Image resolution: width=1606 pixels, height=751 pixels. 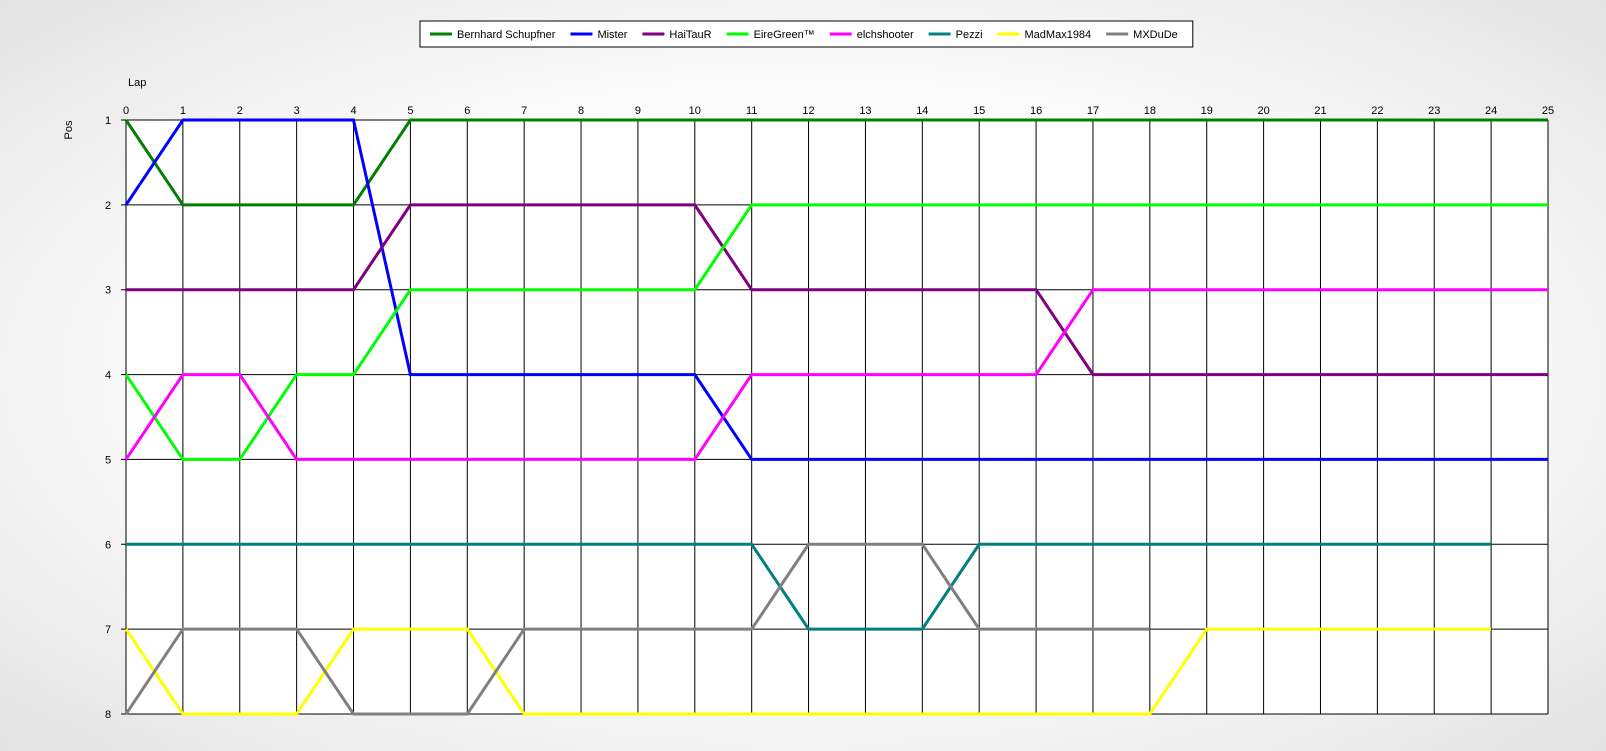 What do you see at coordinates (108, 715) in the screenshot?
I see `y-tick-label: 8` at bounding box center [108, 715].